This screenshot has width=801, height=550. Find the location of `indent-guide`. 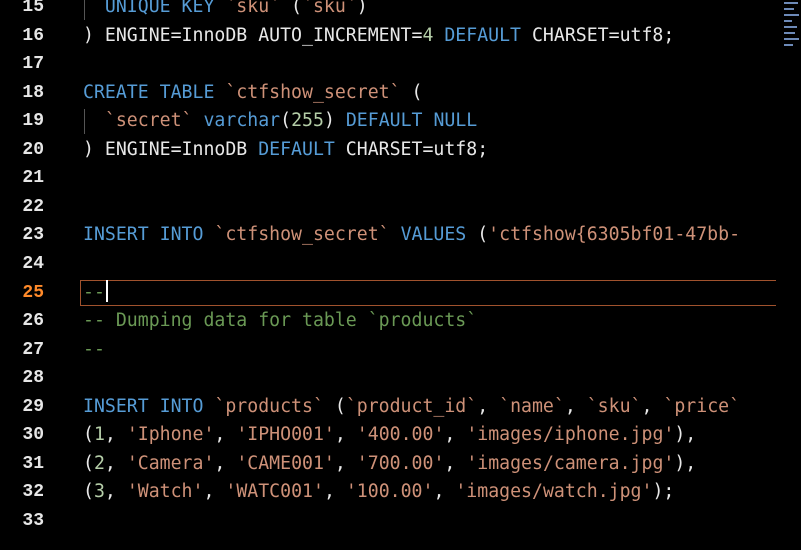

indent-guide is located at coordinates (84, 10).